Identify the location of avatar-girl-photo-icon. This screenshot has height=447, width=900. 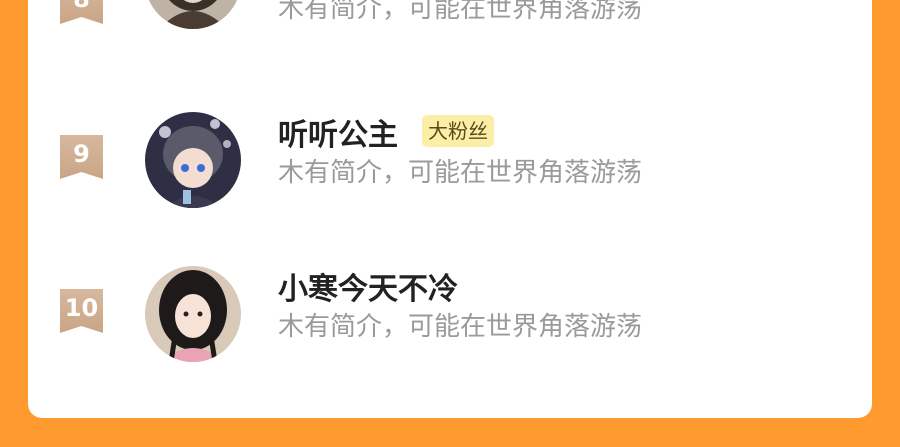
(193, 314).